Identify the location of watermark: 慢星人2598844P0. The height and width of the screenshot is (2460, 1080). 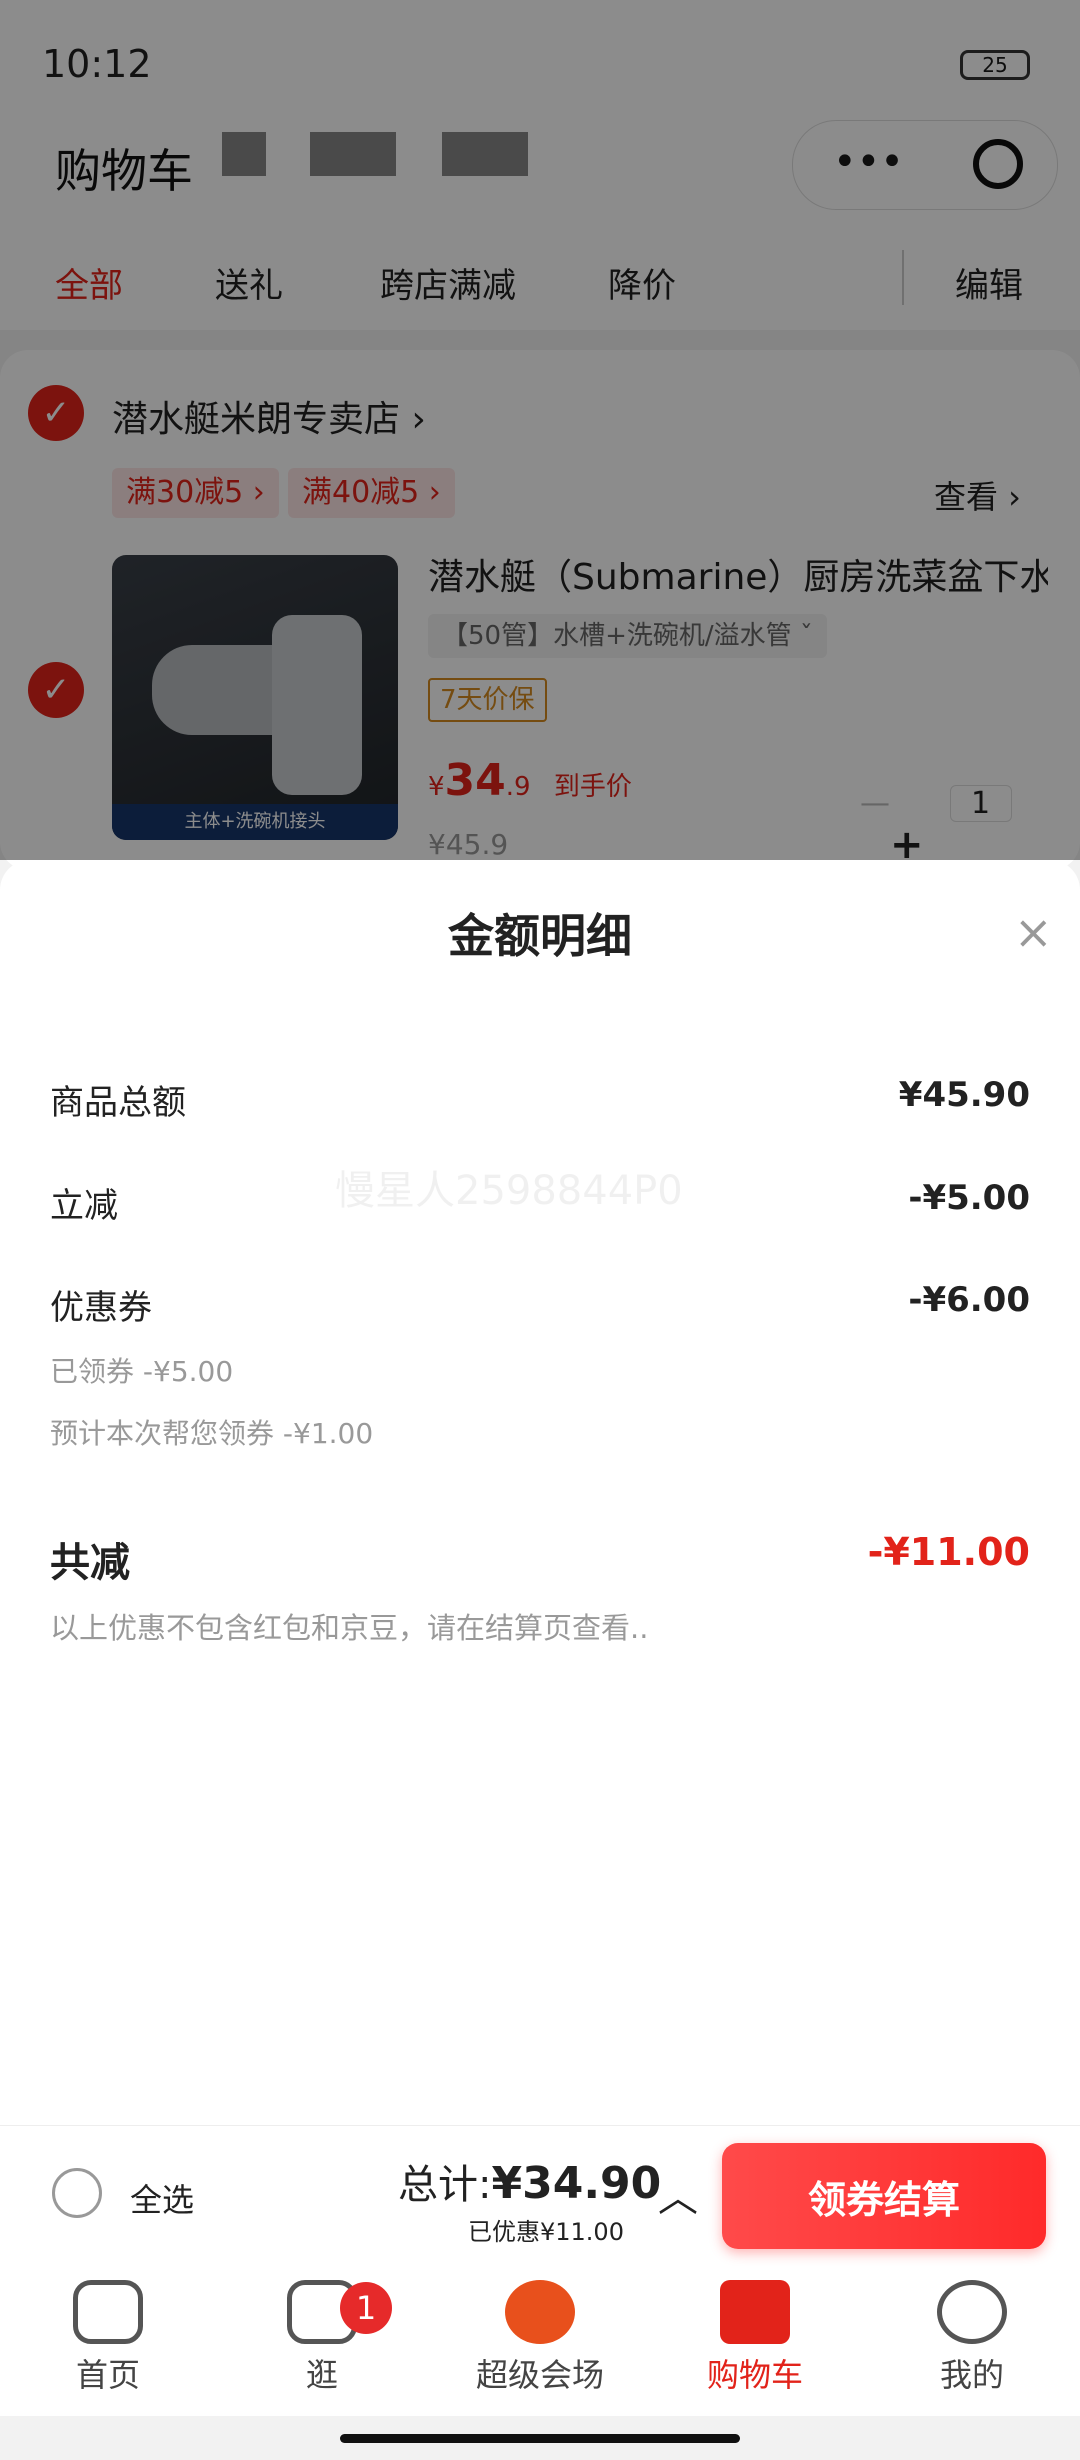
(509, 1191).